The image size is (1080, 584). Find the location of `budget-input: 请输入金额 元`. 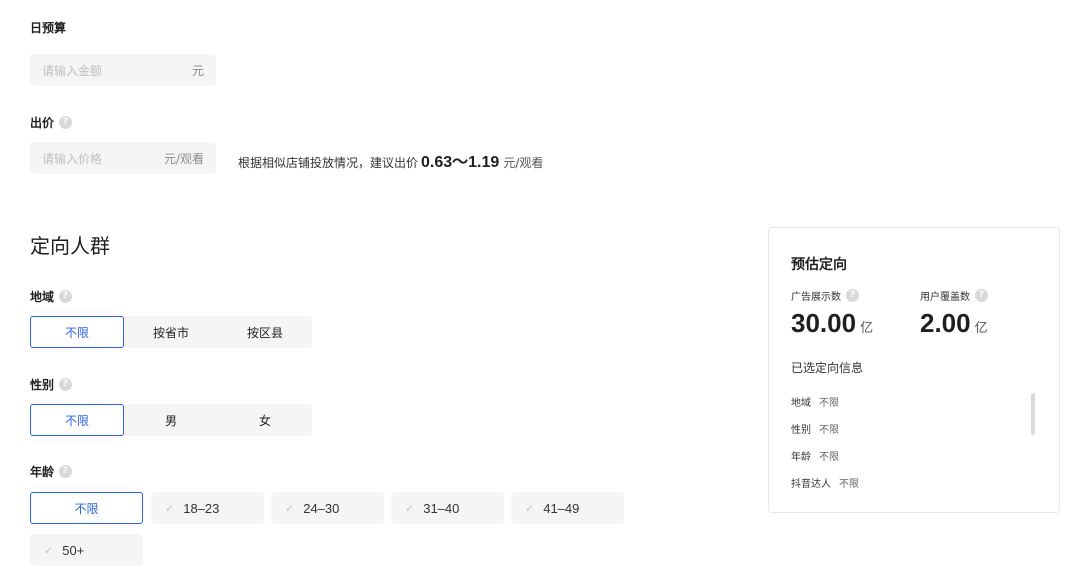

budget-input: 请输入金额 元 is located at coordinates (123, 70).